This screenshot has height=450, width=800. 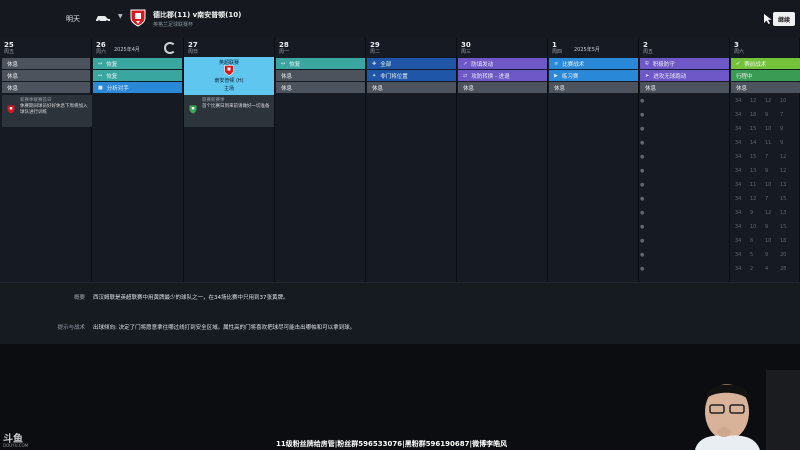 I want to click on training-session: ✔ 赛前战术, so click(x=765, y=63).